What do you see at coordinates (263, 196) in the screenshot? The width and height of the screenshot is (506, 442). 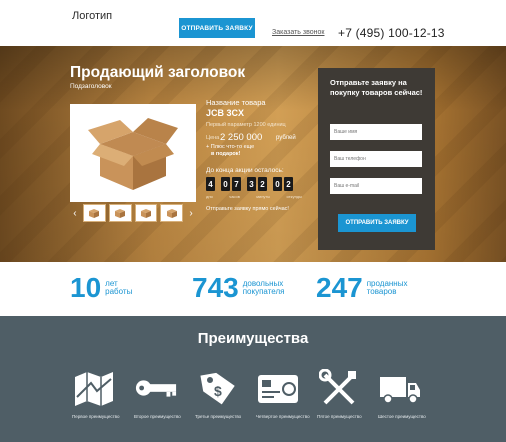 I see `unit-minutes: минуты` at bounding box center [263, 196].